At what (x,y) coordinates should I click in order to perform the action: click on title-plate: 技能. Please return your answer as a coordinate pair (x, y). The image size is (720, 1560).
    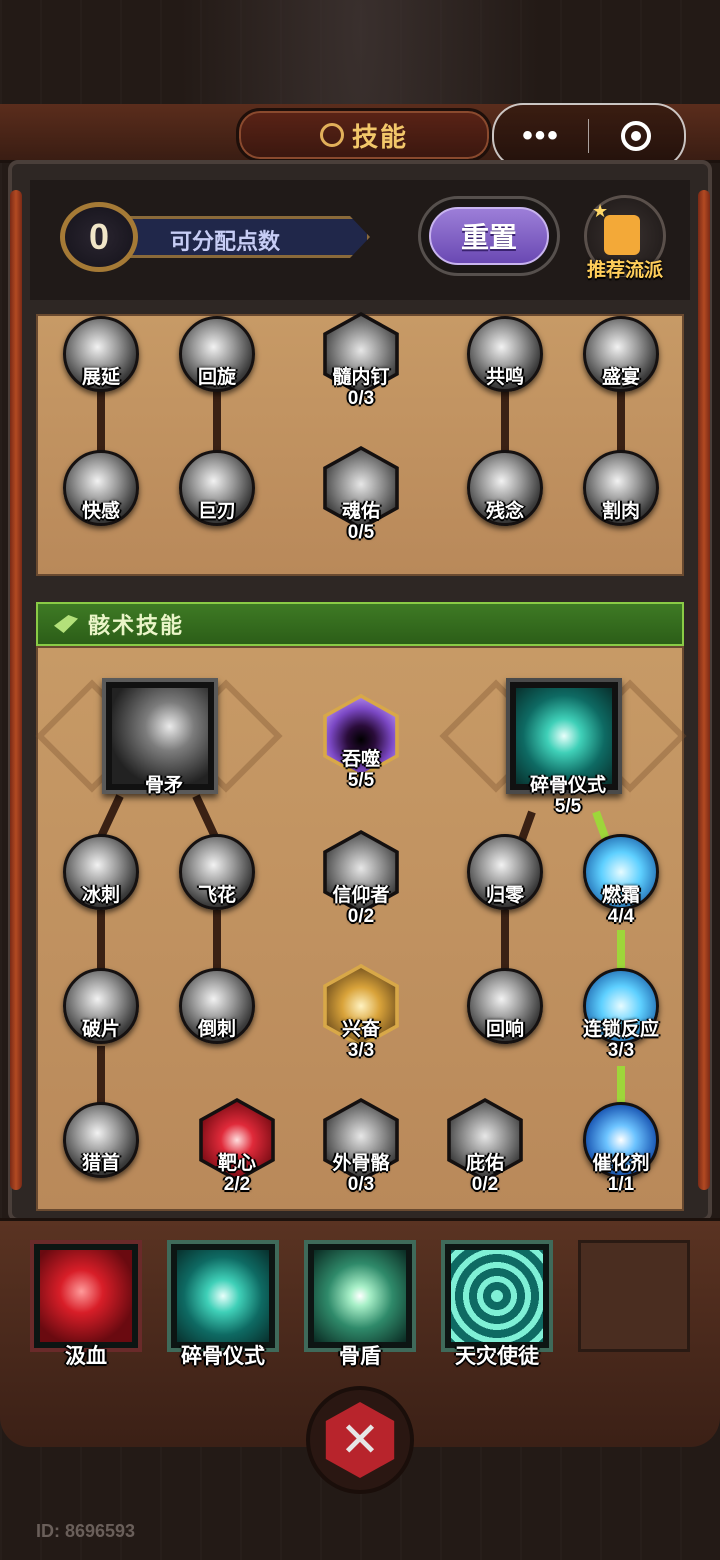
    Looking at the image, I should click on (364, 135).